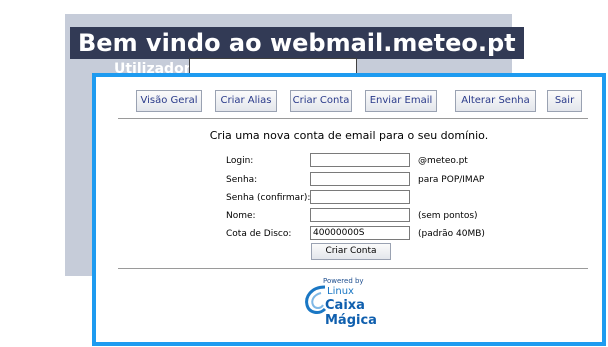 The height and width of the screenshot is (347, 608). Describe the element at coordinates (242, 180) in the screenshot. I see `password-label: Senha:` at that location.